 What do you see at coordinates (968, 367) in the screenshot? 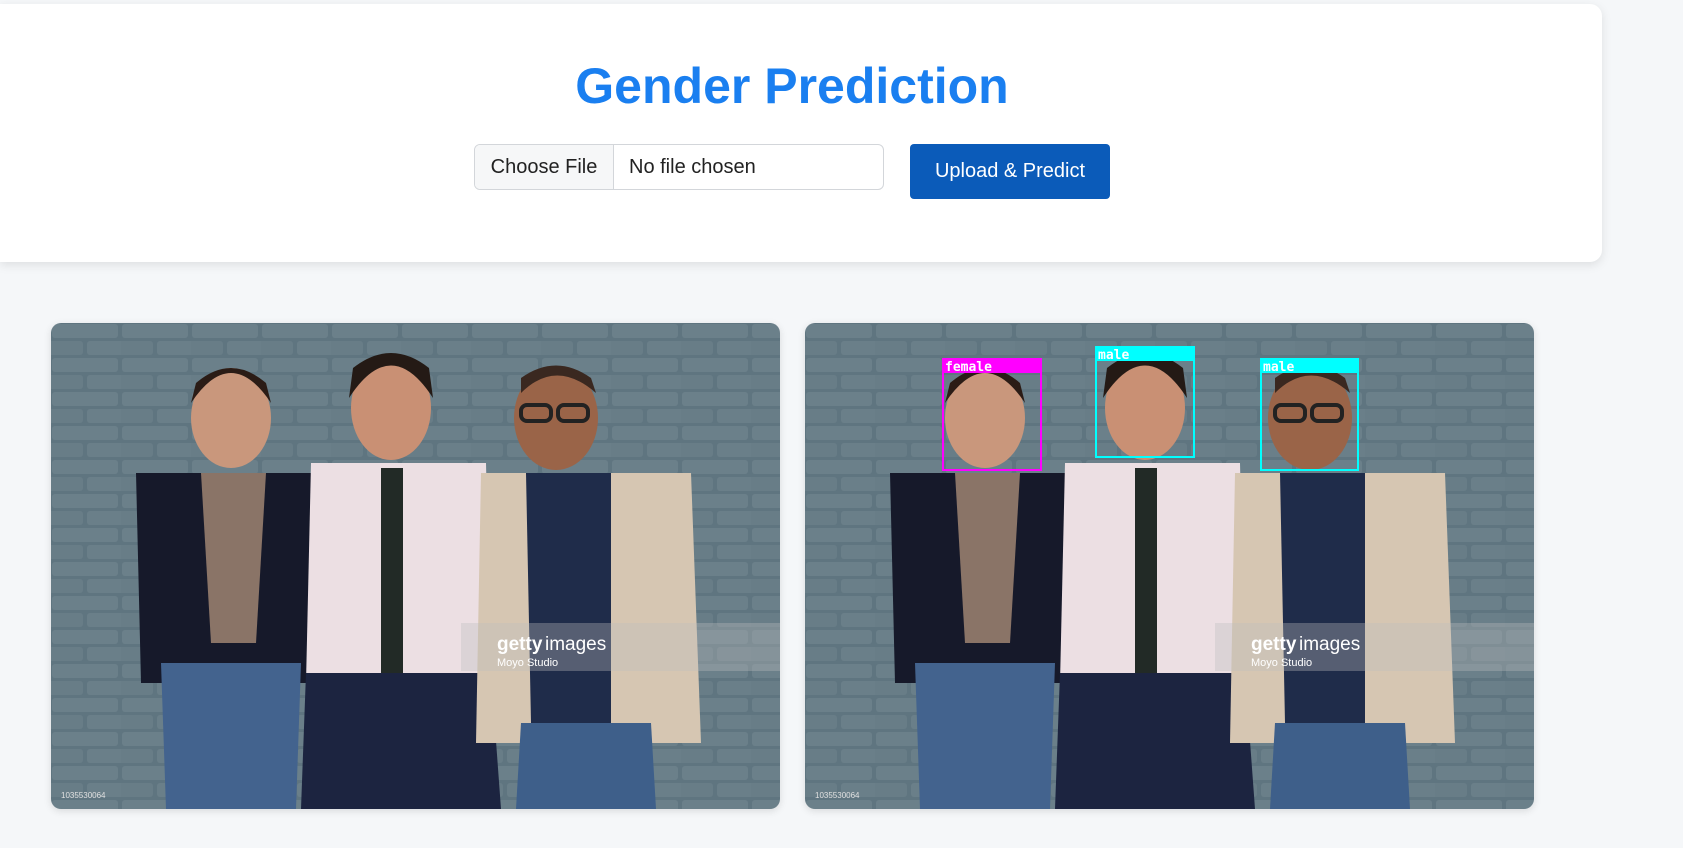
I see `detection-label: female` at bounding box center [968, 367].